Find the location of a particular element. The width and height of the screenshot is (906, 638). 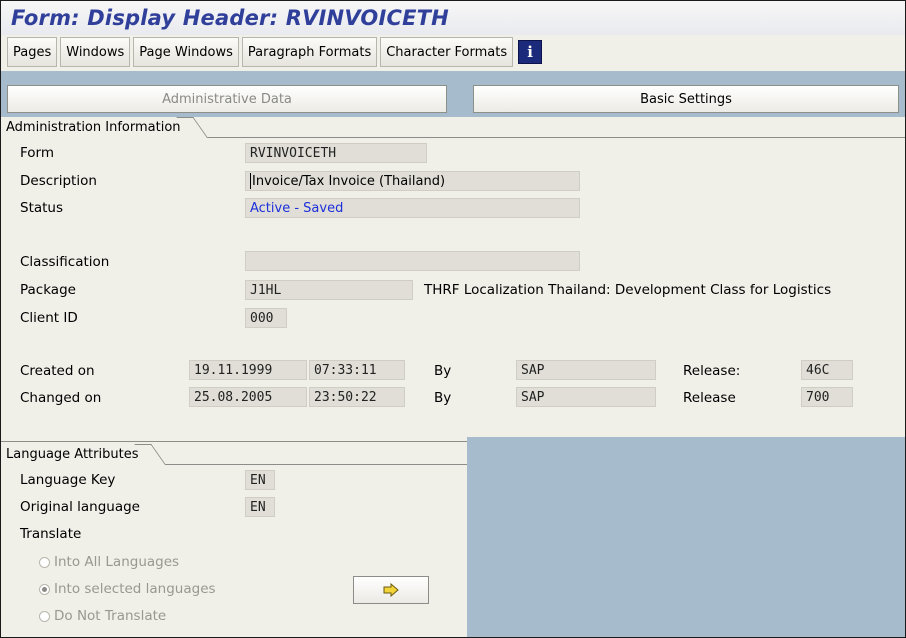

language-attributes-header: Language Attributes is located at coordinates (77, 454).